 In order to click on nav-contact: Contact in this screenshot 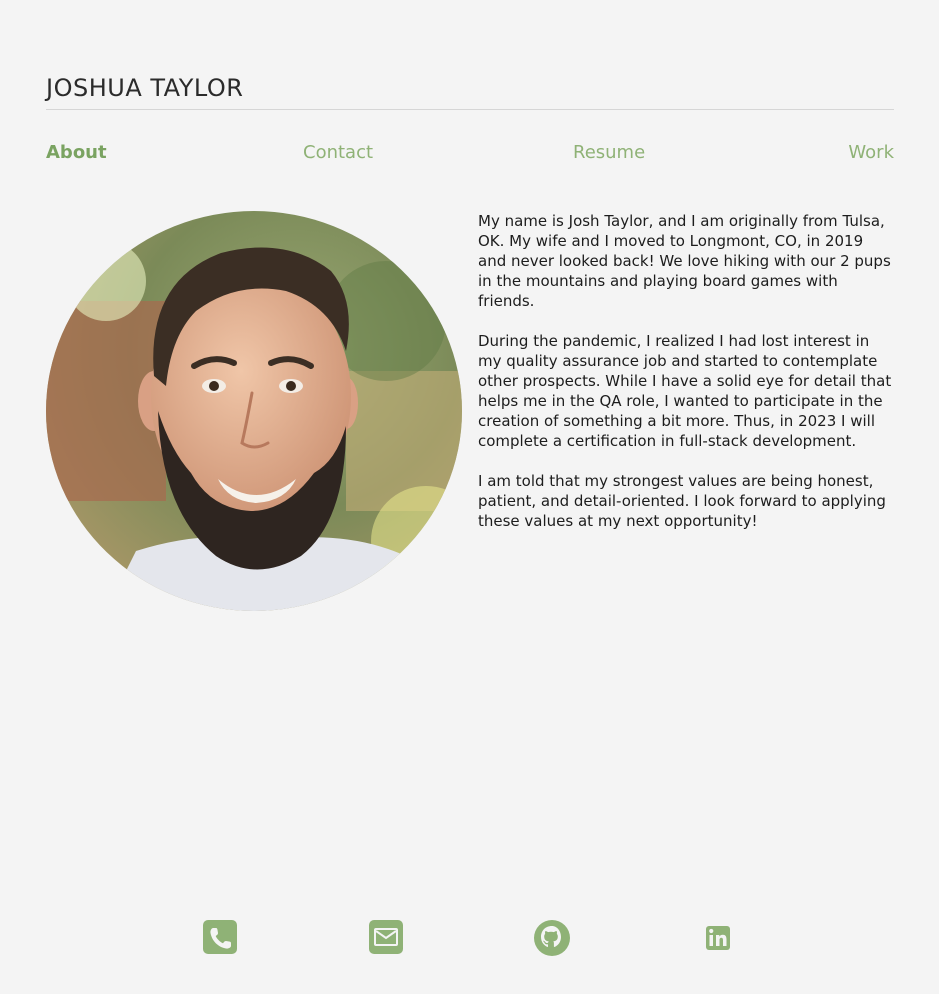, I will do `click(338, 153)`.